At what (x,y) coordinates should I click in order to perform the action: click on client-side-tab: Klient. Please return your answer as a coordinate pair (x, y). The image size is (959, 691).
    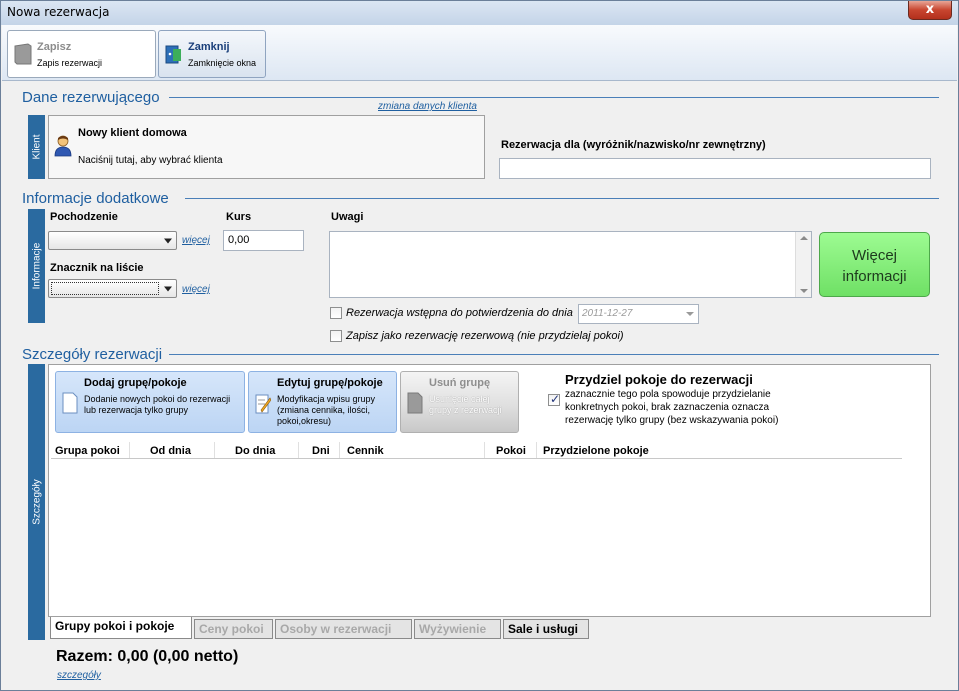
    Looking at the image, I should click on (36, 147).